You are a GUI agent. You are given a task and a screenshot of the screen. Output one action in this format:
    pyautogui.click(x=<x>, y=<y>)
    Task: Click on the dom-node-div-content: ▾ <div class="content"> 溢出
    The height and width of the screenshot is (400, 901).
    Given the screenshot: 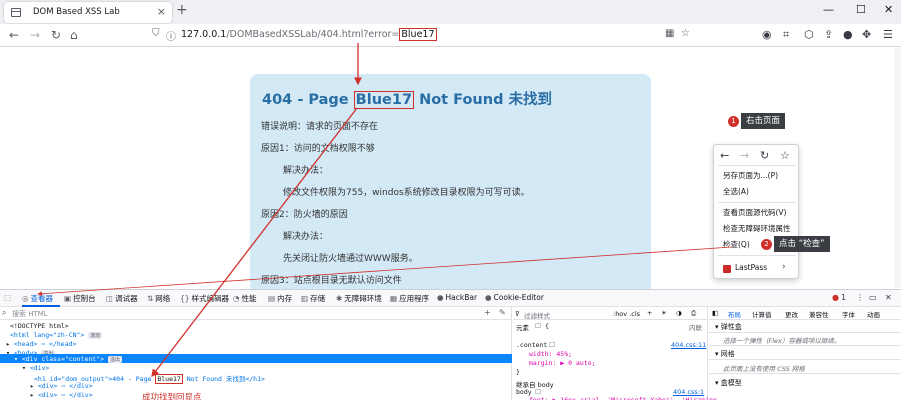 What is the action you would take?
    pyautogui.click(x=68, y=359)
    